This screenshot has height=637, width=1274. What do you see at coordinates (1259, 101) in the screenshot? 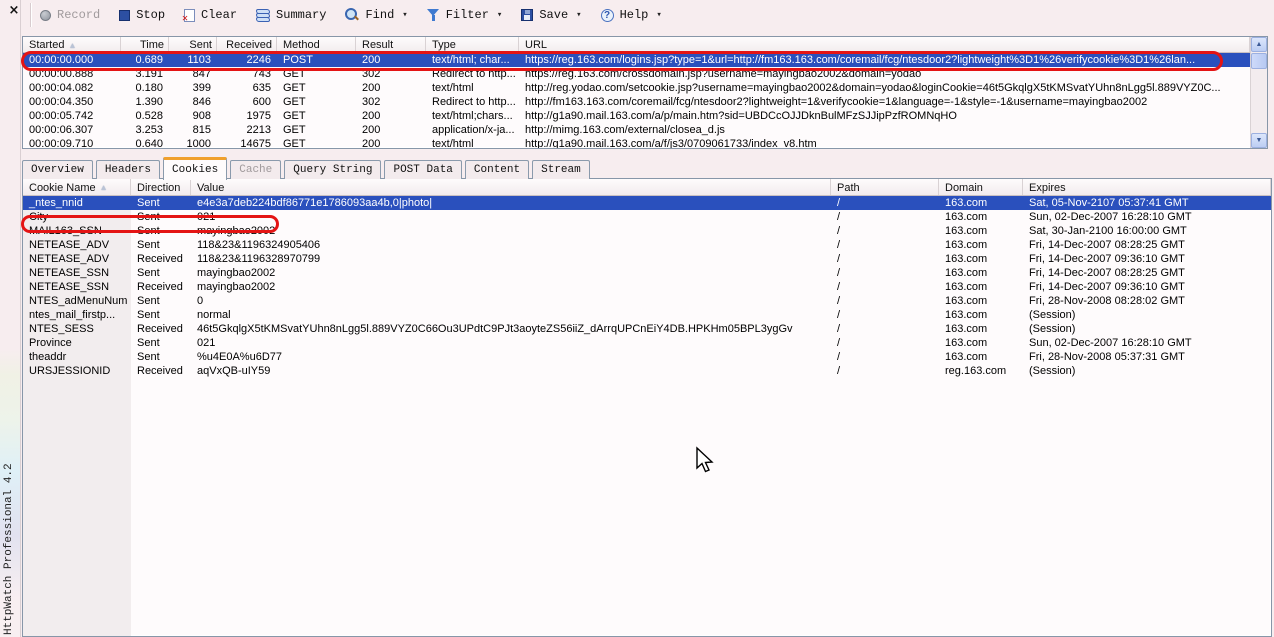
I see `scrollbar-track` at bounding box center [1259, 101].